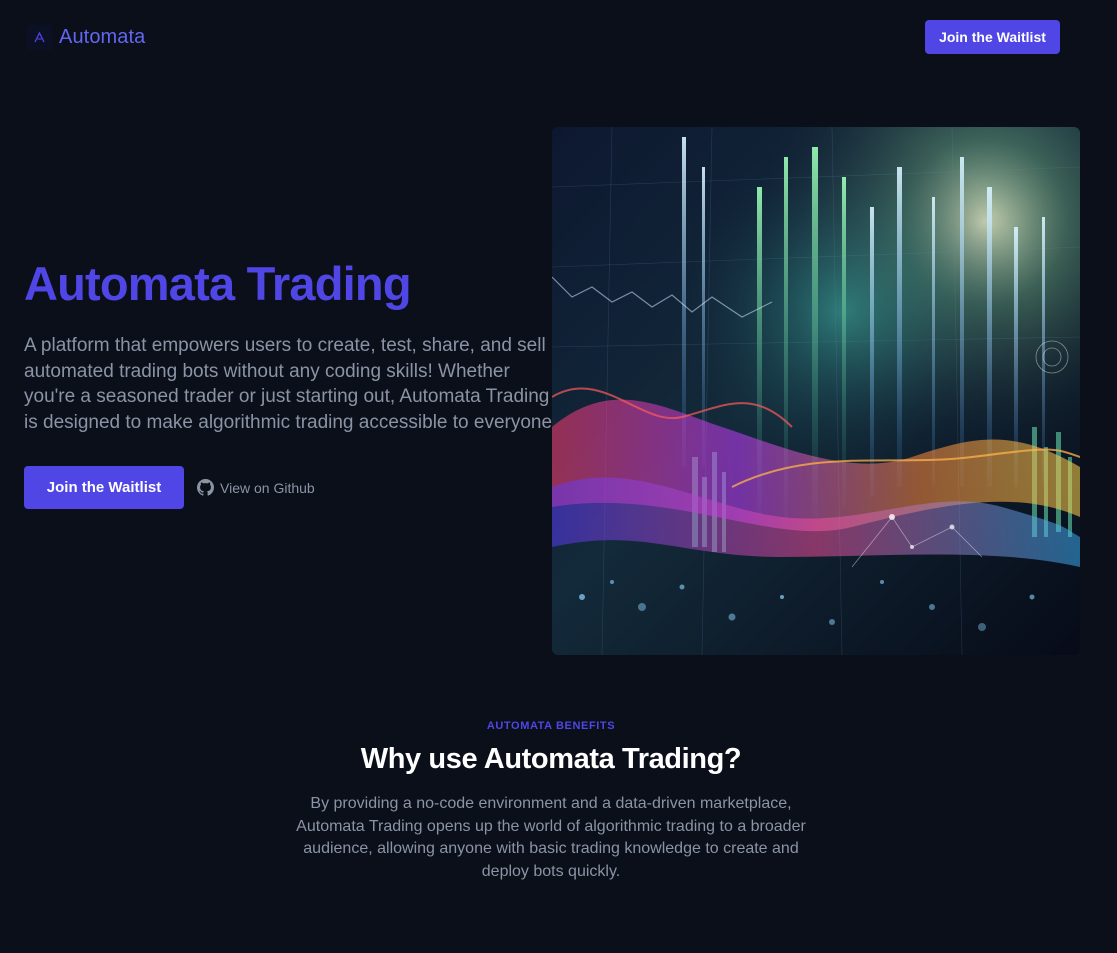 This screenshot has width=1117, height=953. I want to click on github-link: View on Github, so click(256, 487).